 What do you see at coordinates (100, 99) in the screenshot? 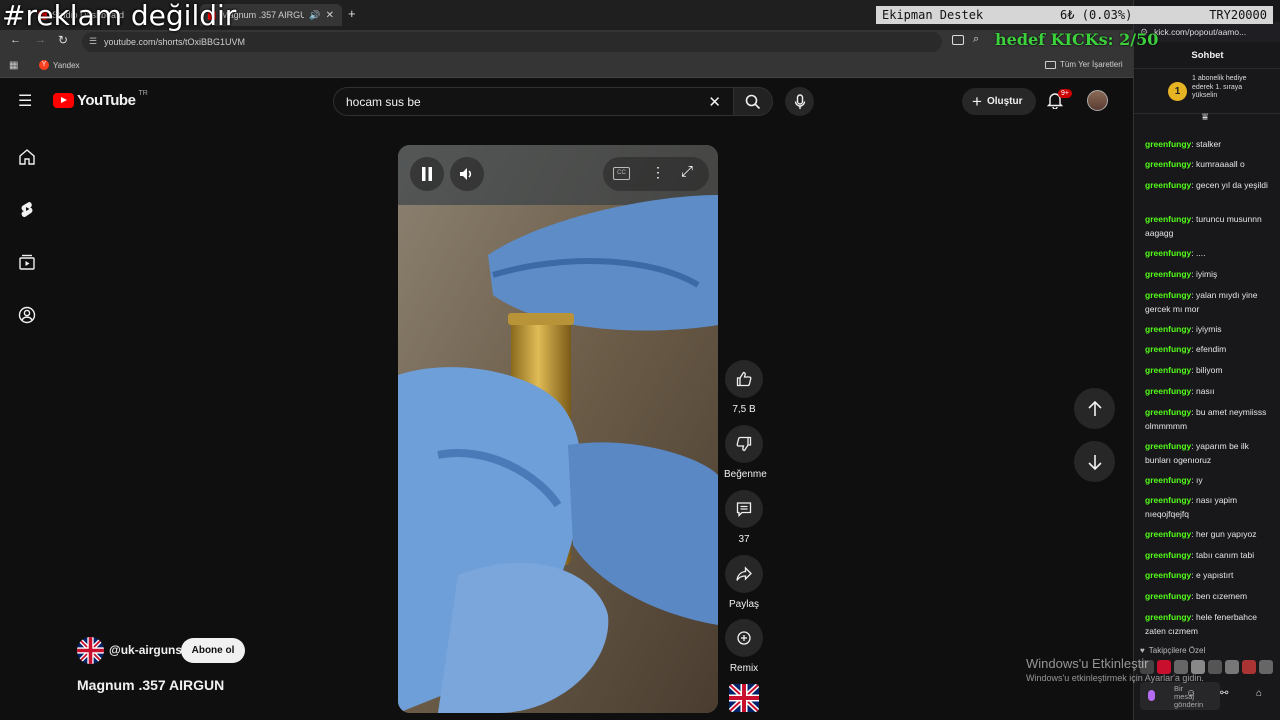
I see `youtube-logo: YouTube TR` at bounding box center [100, 99].